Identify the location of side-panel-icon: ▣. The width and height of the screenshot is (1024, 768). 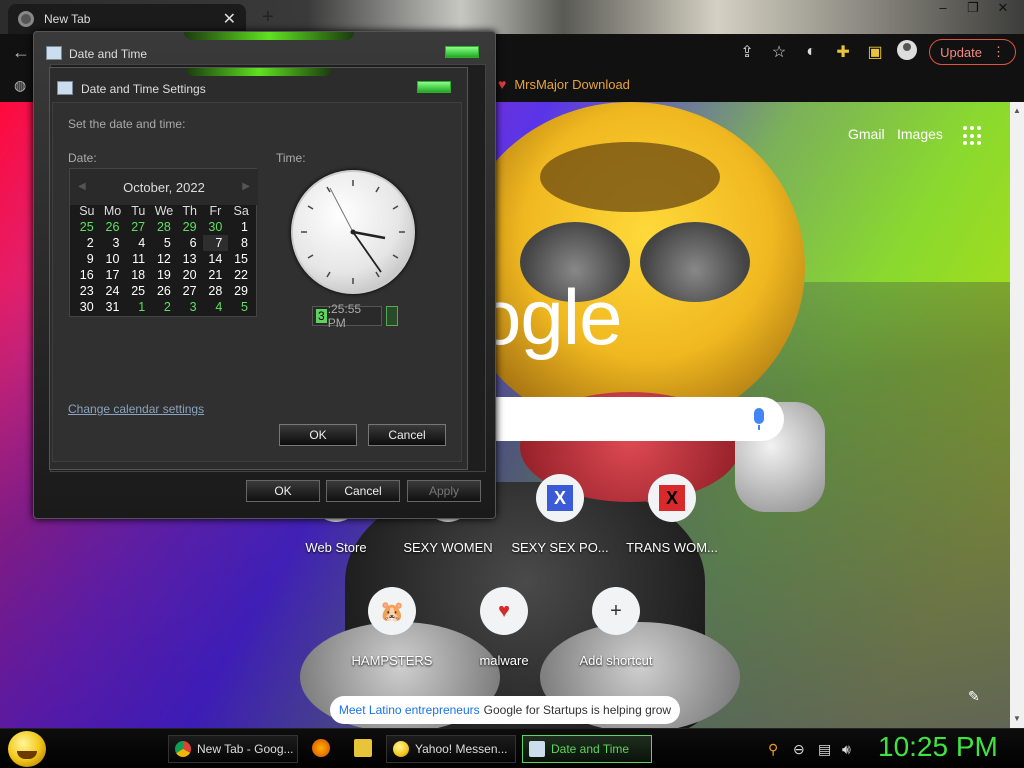
(875, 52).